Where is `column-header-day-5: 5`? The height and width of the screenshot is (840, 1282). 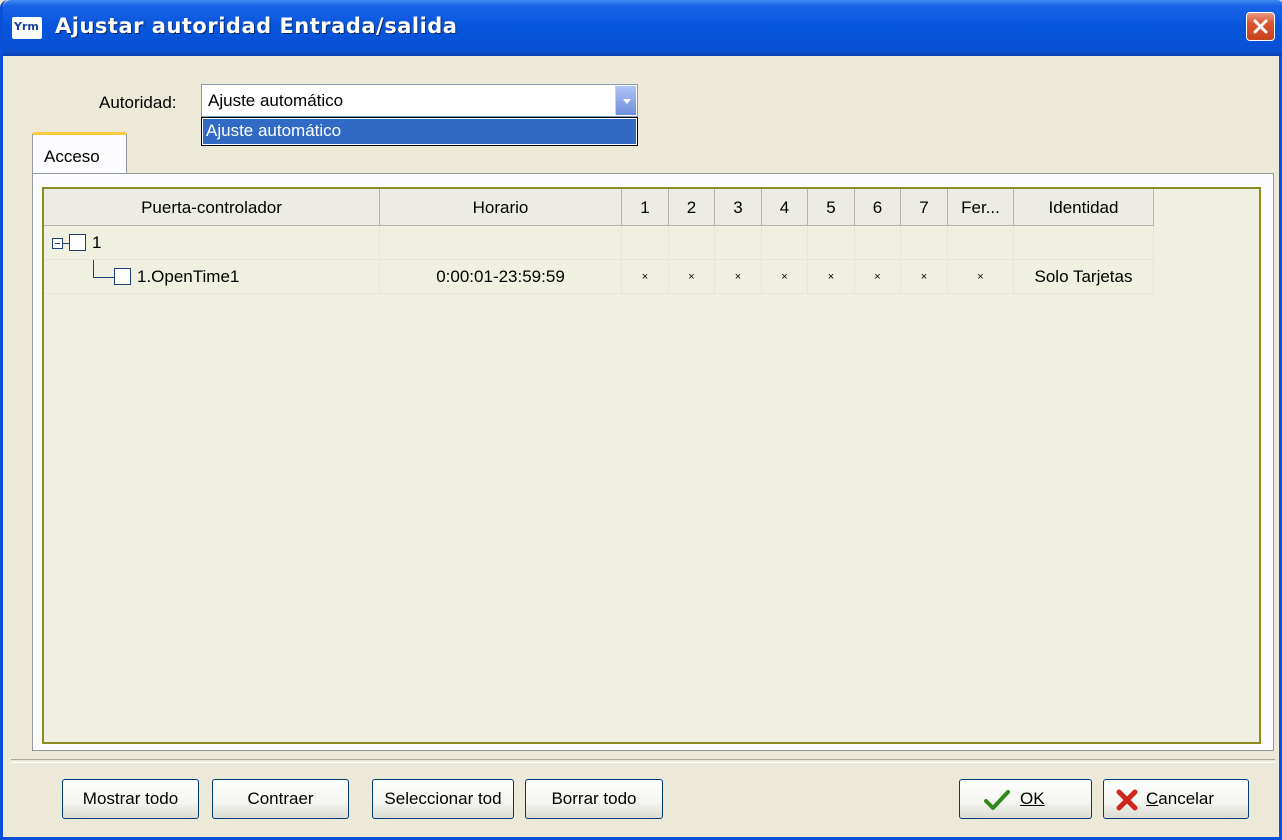 column-header-day-5: 5 is located at coordinates (831, 207).